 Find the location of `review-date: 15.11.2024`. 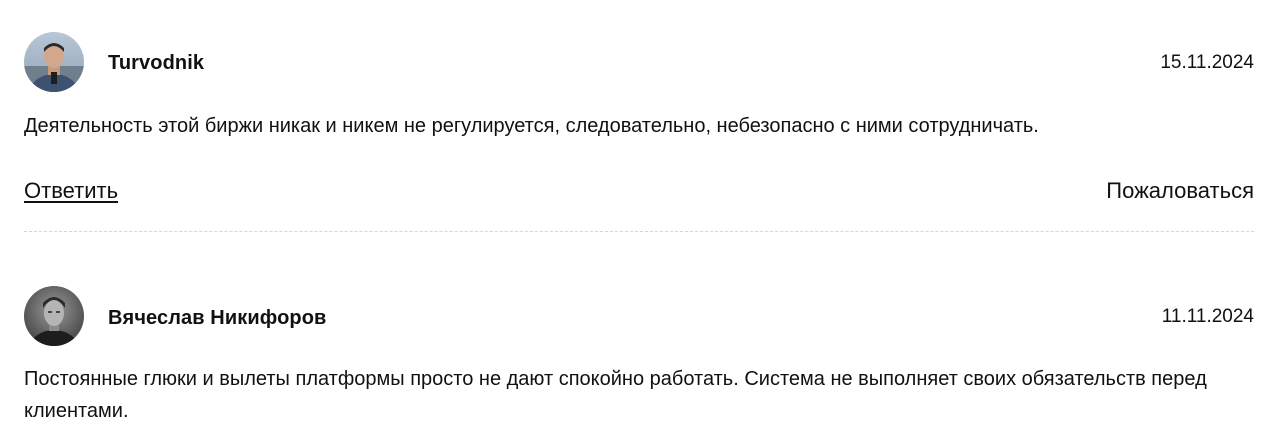

review-date: 15.11.2024 is located at coordinates (1207, 62).